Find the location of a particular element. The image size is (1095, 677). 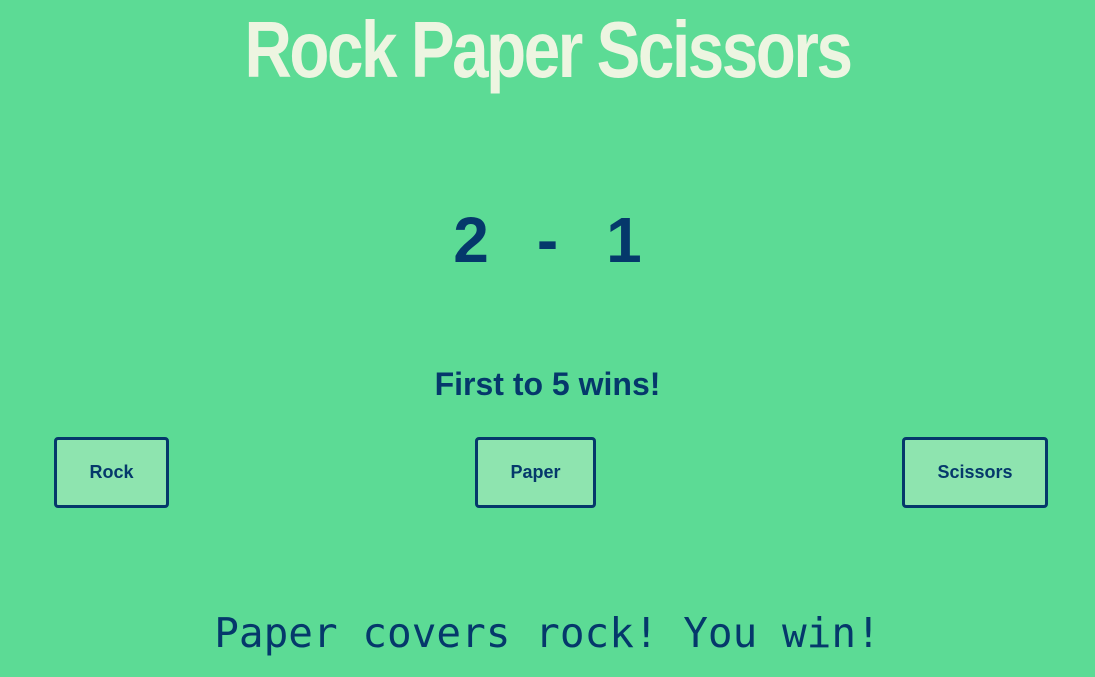

scoreboard: 2-1 is located at coordinates (547, 240).